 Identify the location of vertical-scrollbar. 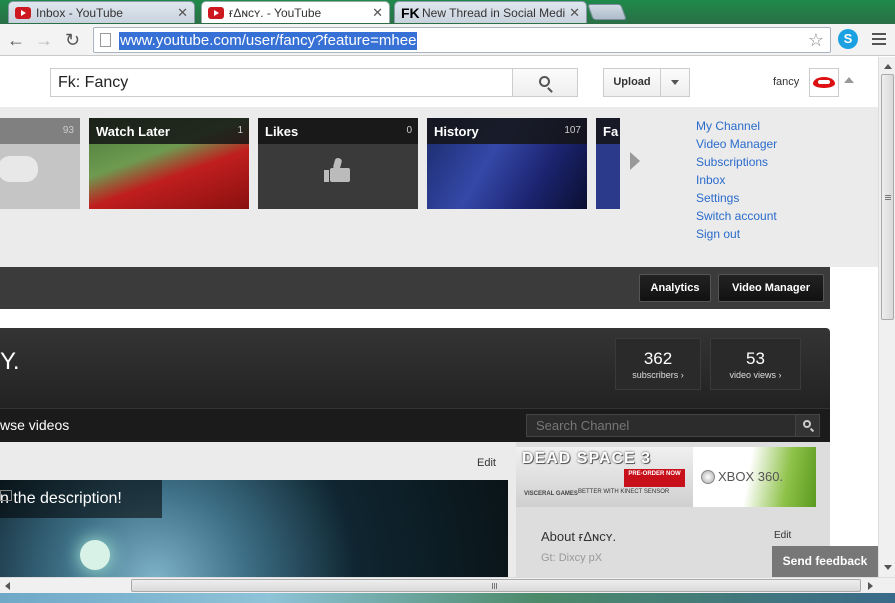
(886, 317).